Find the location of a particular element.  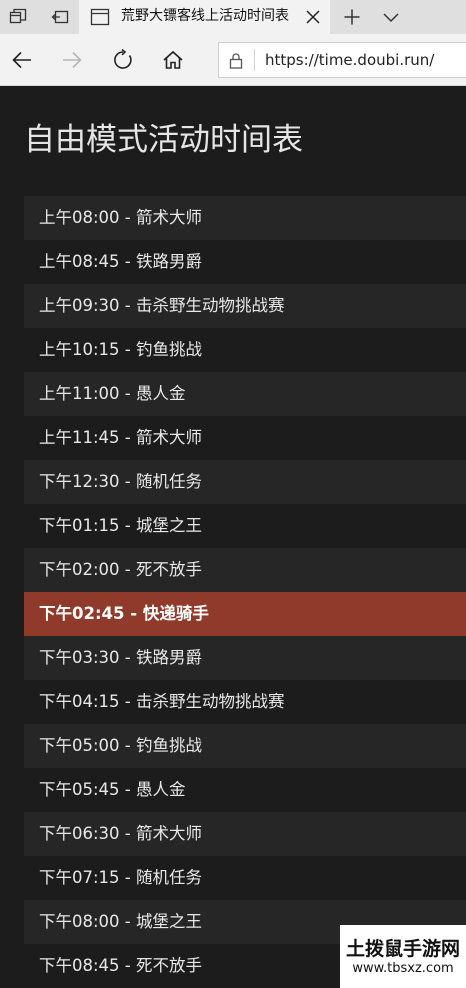

address-divider is located at coordinates (254, 60).